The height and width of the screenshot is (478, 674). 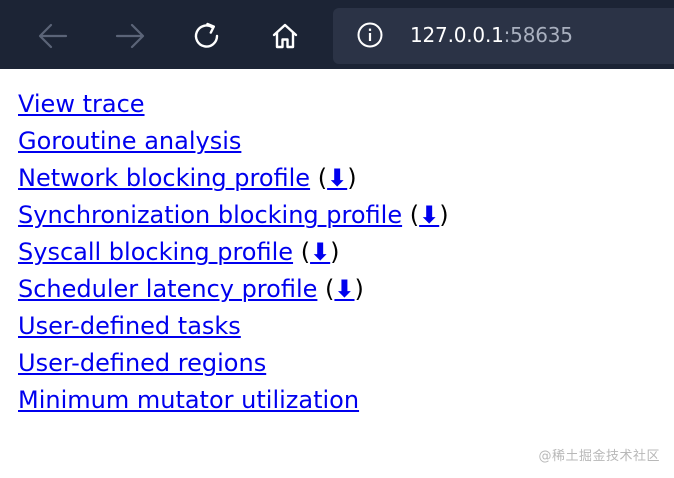 I want to click on minimum-mutator-utilization-link: Minimum mutator utilization, so click(x=188, y=400).